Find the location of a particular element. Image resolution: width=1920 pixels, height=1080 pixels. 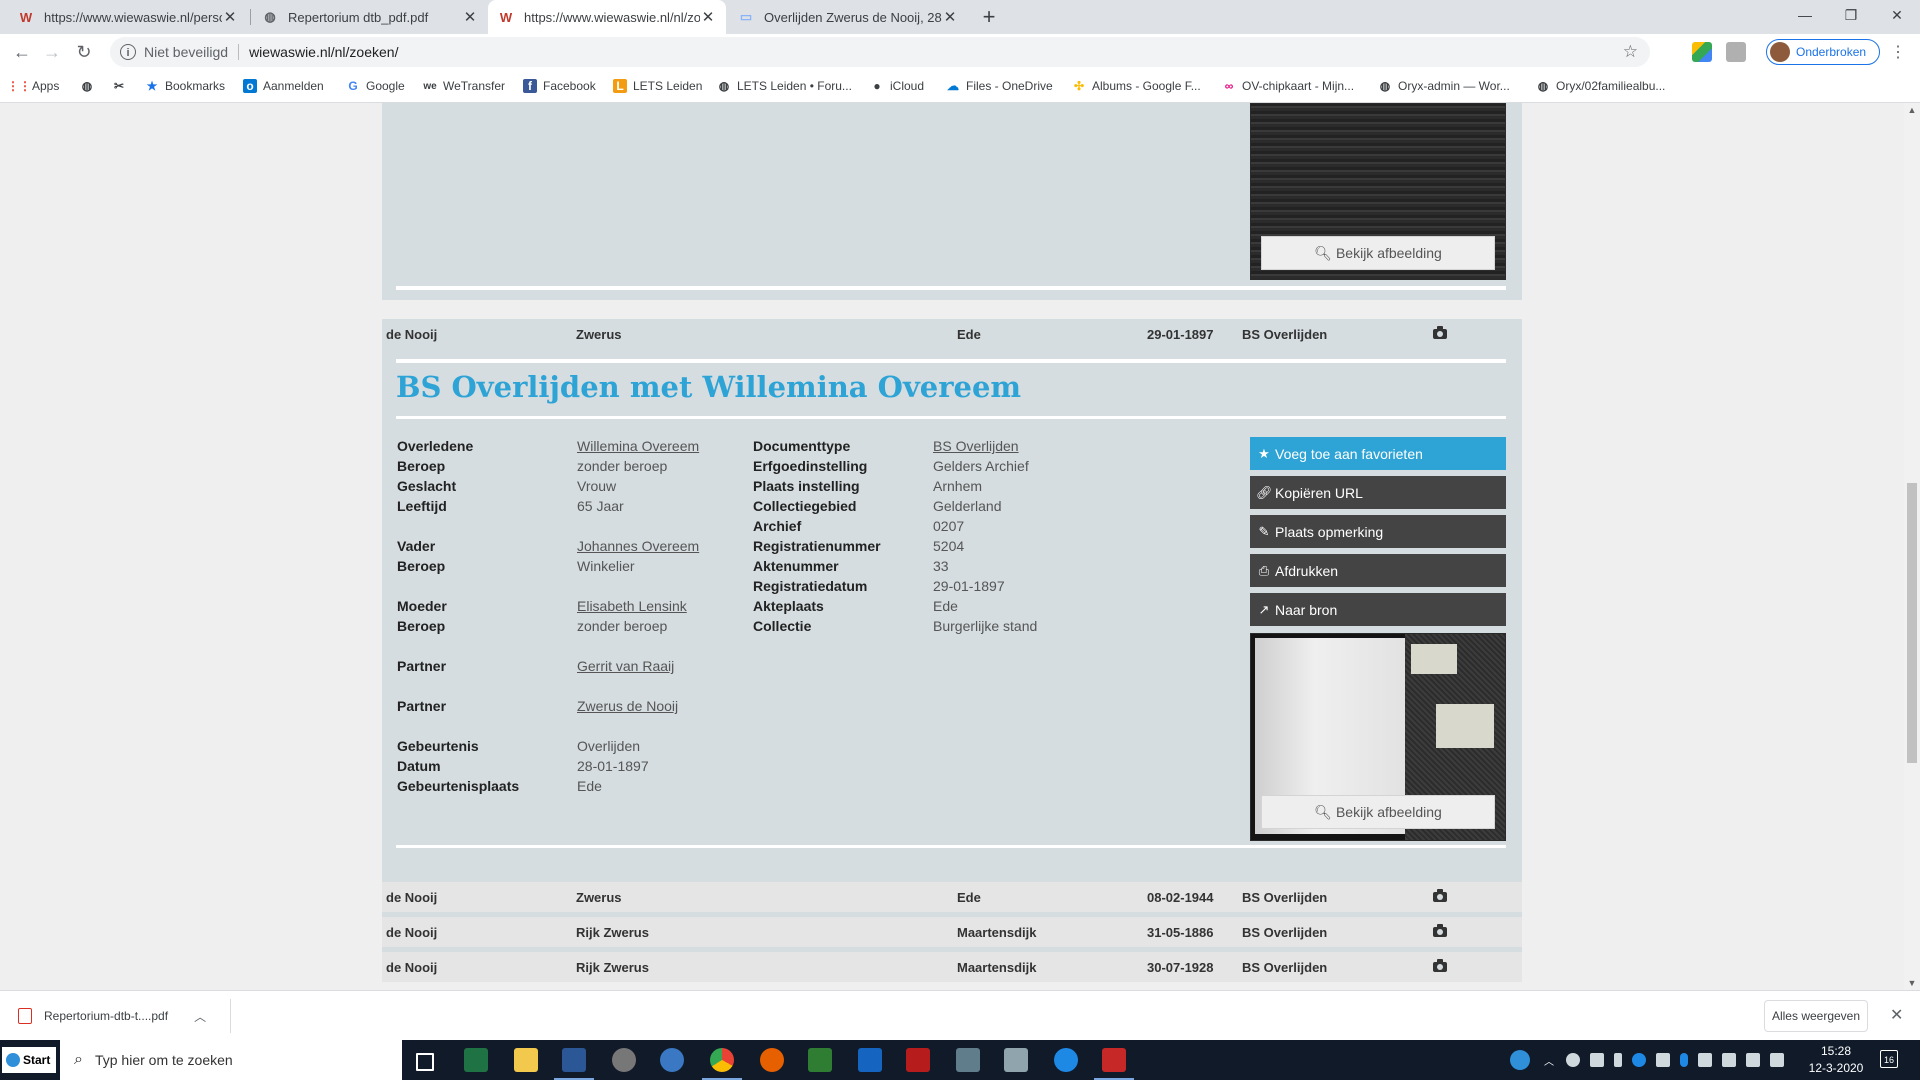

tab-2: ◍ Repertorium dtb_pdf.pdf ✕ is located at coordinates (370, 17).